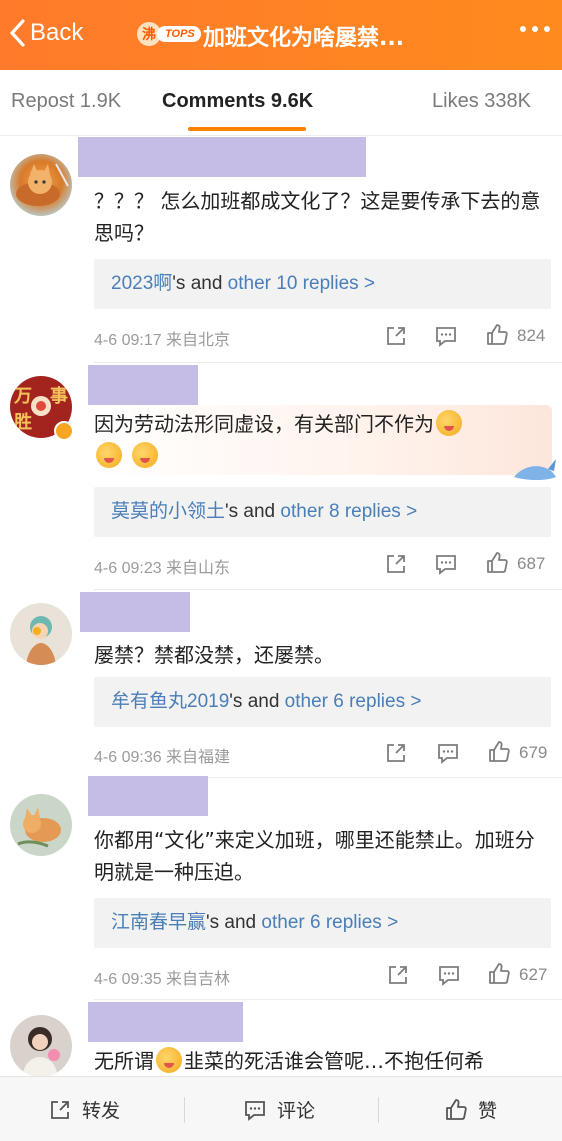 The width and height of the screenshot is (562, 1141). What do you see at coordinates (334, 1061) in the screenshot?
I see `comment-text-end: 韭菜的死活谁会管呢…不抱任何希` at bounding box center [334, 1061].